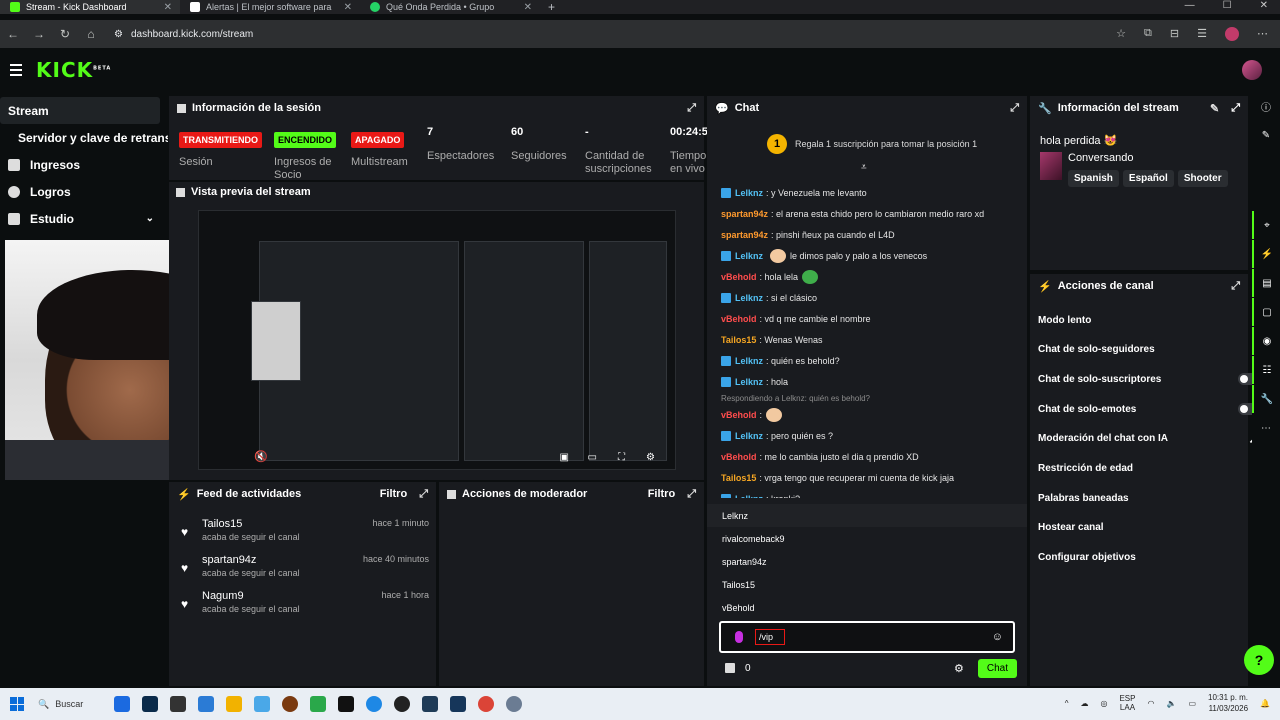 The image size is (1280, 720). I want to click on mute-icon: 🔇, so click(261, 456).